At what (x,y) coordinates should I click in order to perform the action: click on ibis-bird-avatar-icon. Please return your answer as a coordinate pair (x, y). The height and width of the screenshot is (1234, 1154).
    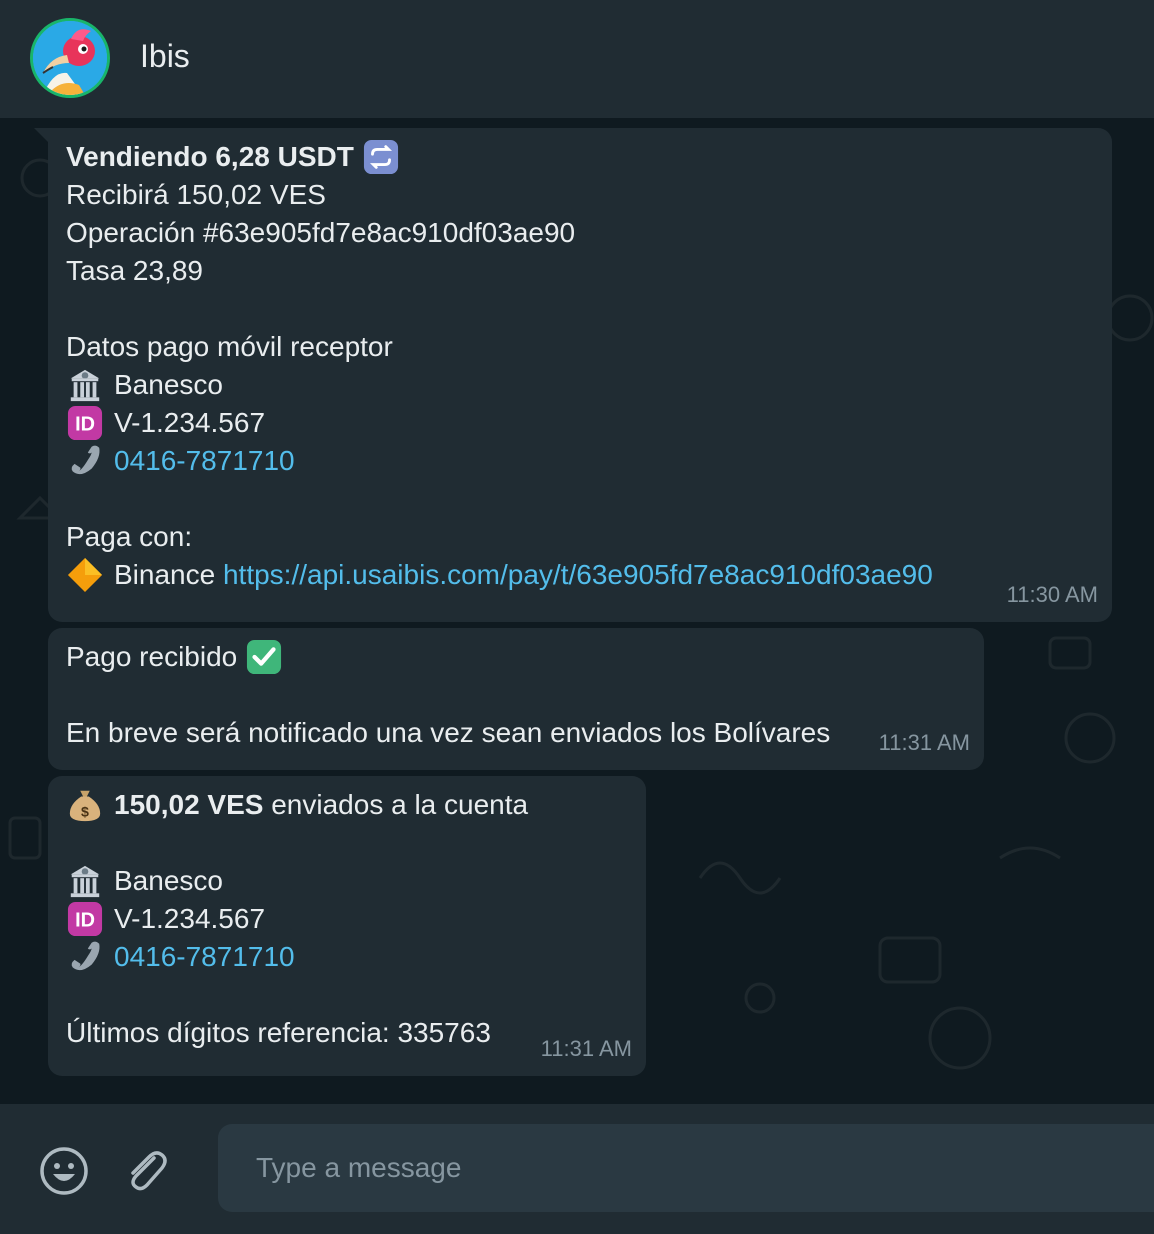
    Looking at the image, I should click on (70, 58).